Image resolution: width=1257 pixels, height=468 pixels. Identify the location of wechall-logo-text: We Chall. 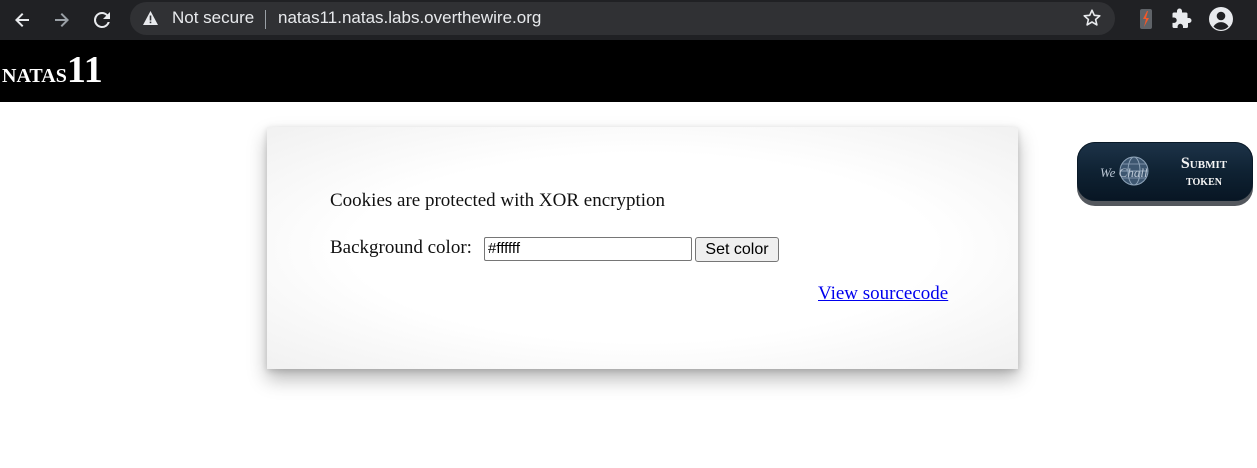
(1124, 172).